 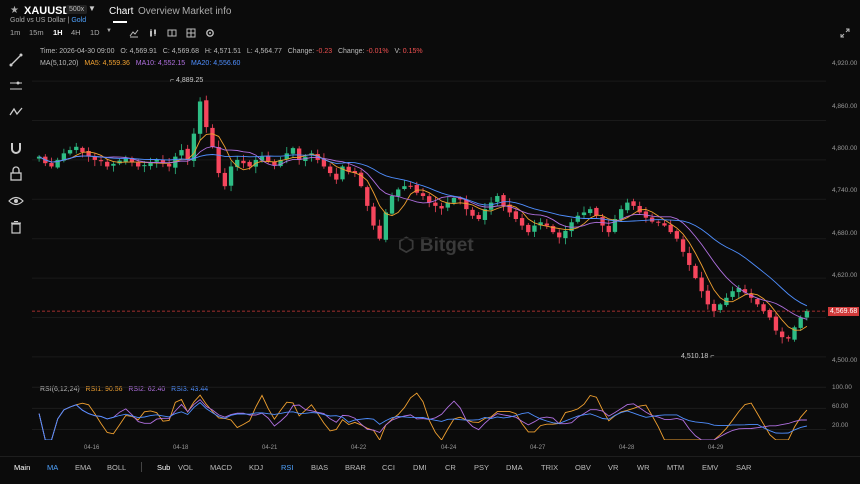 I want to click on fullscreen-icon, so click(x=845, y=33).